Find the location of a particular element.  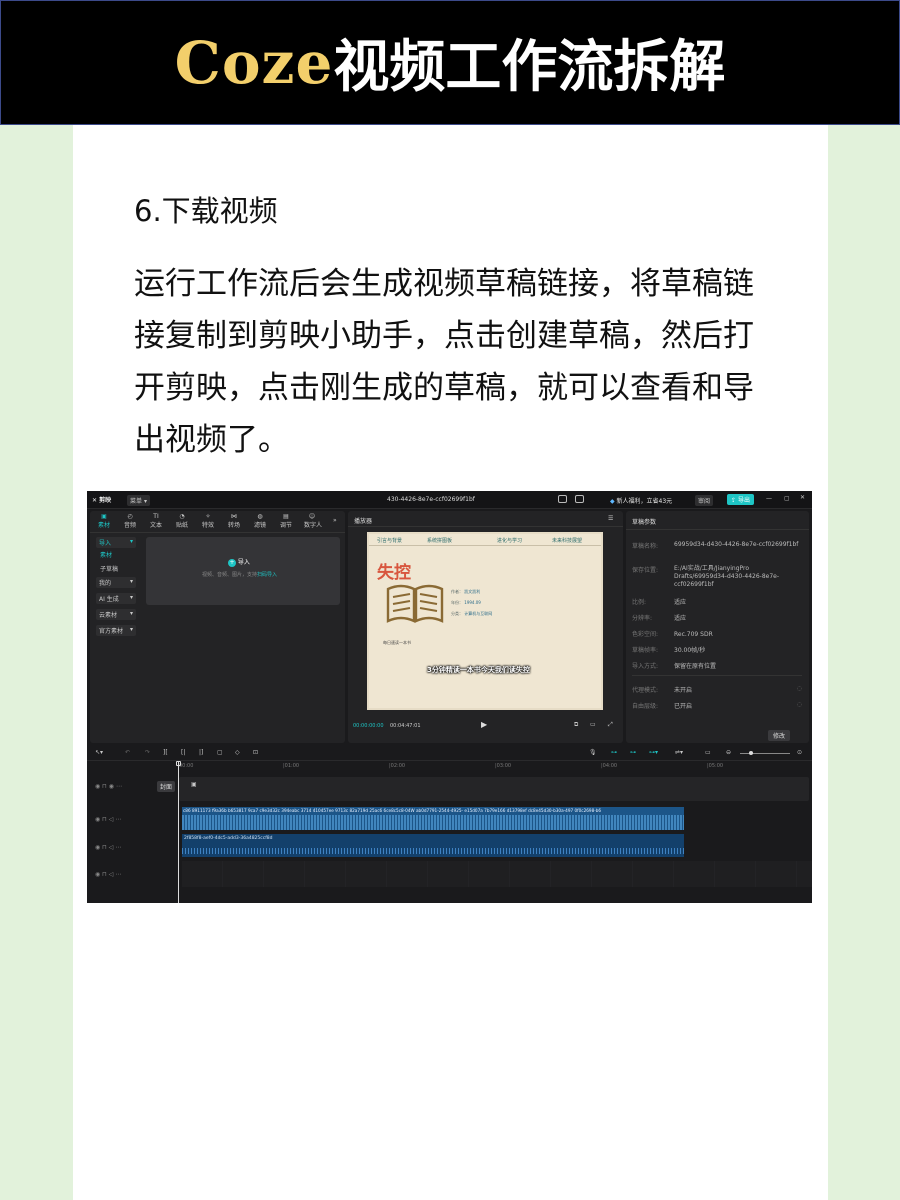

left-menu-import: 导入 ▾ is located at coordinates (116, 542).